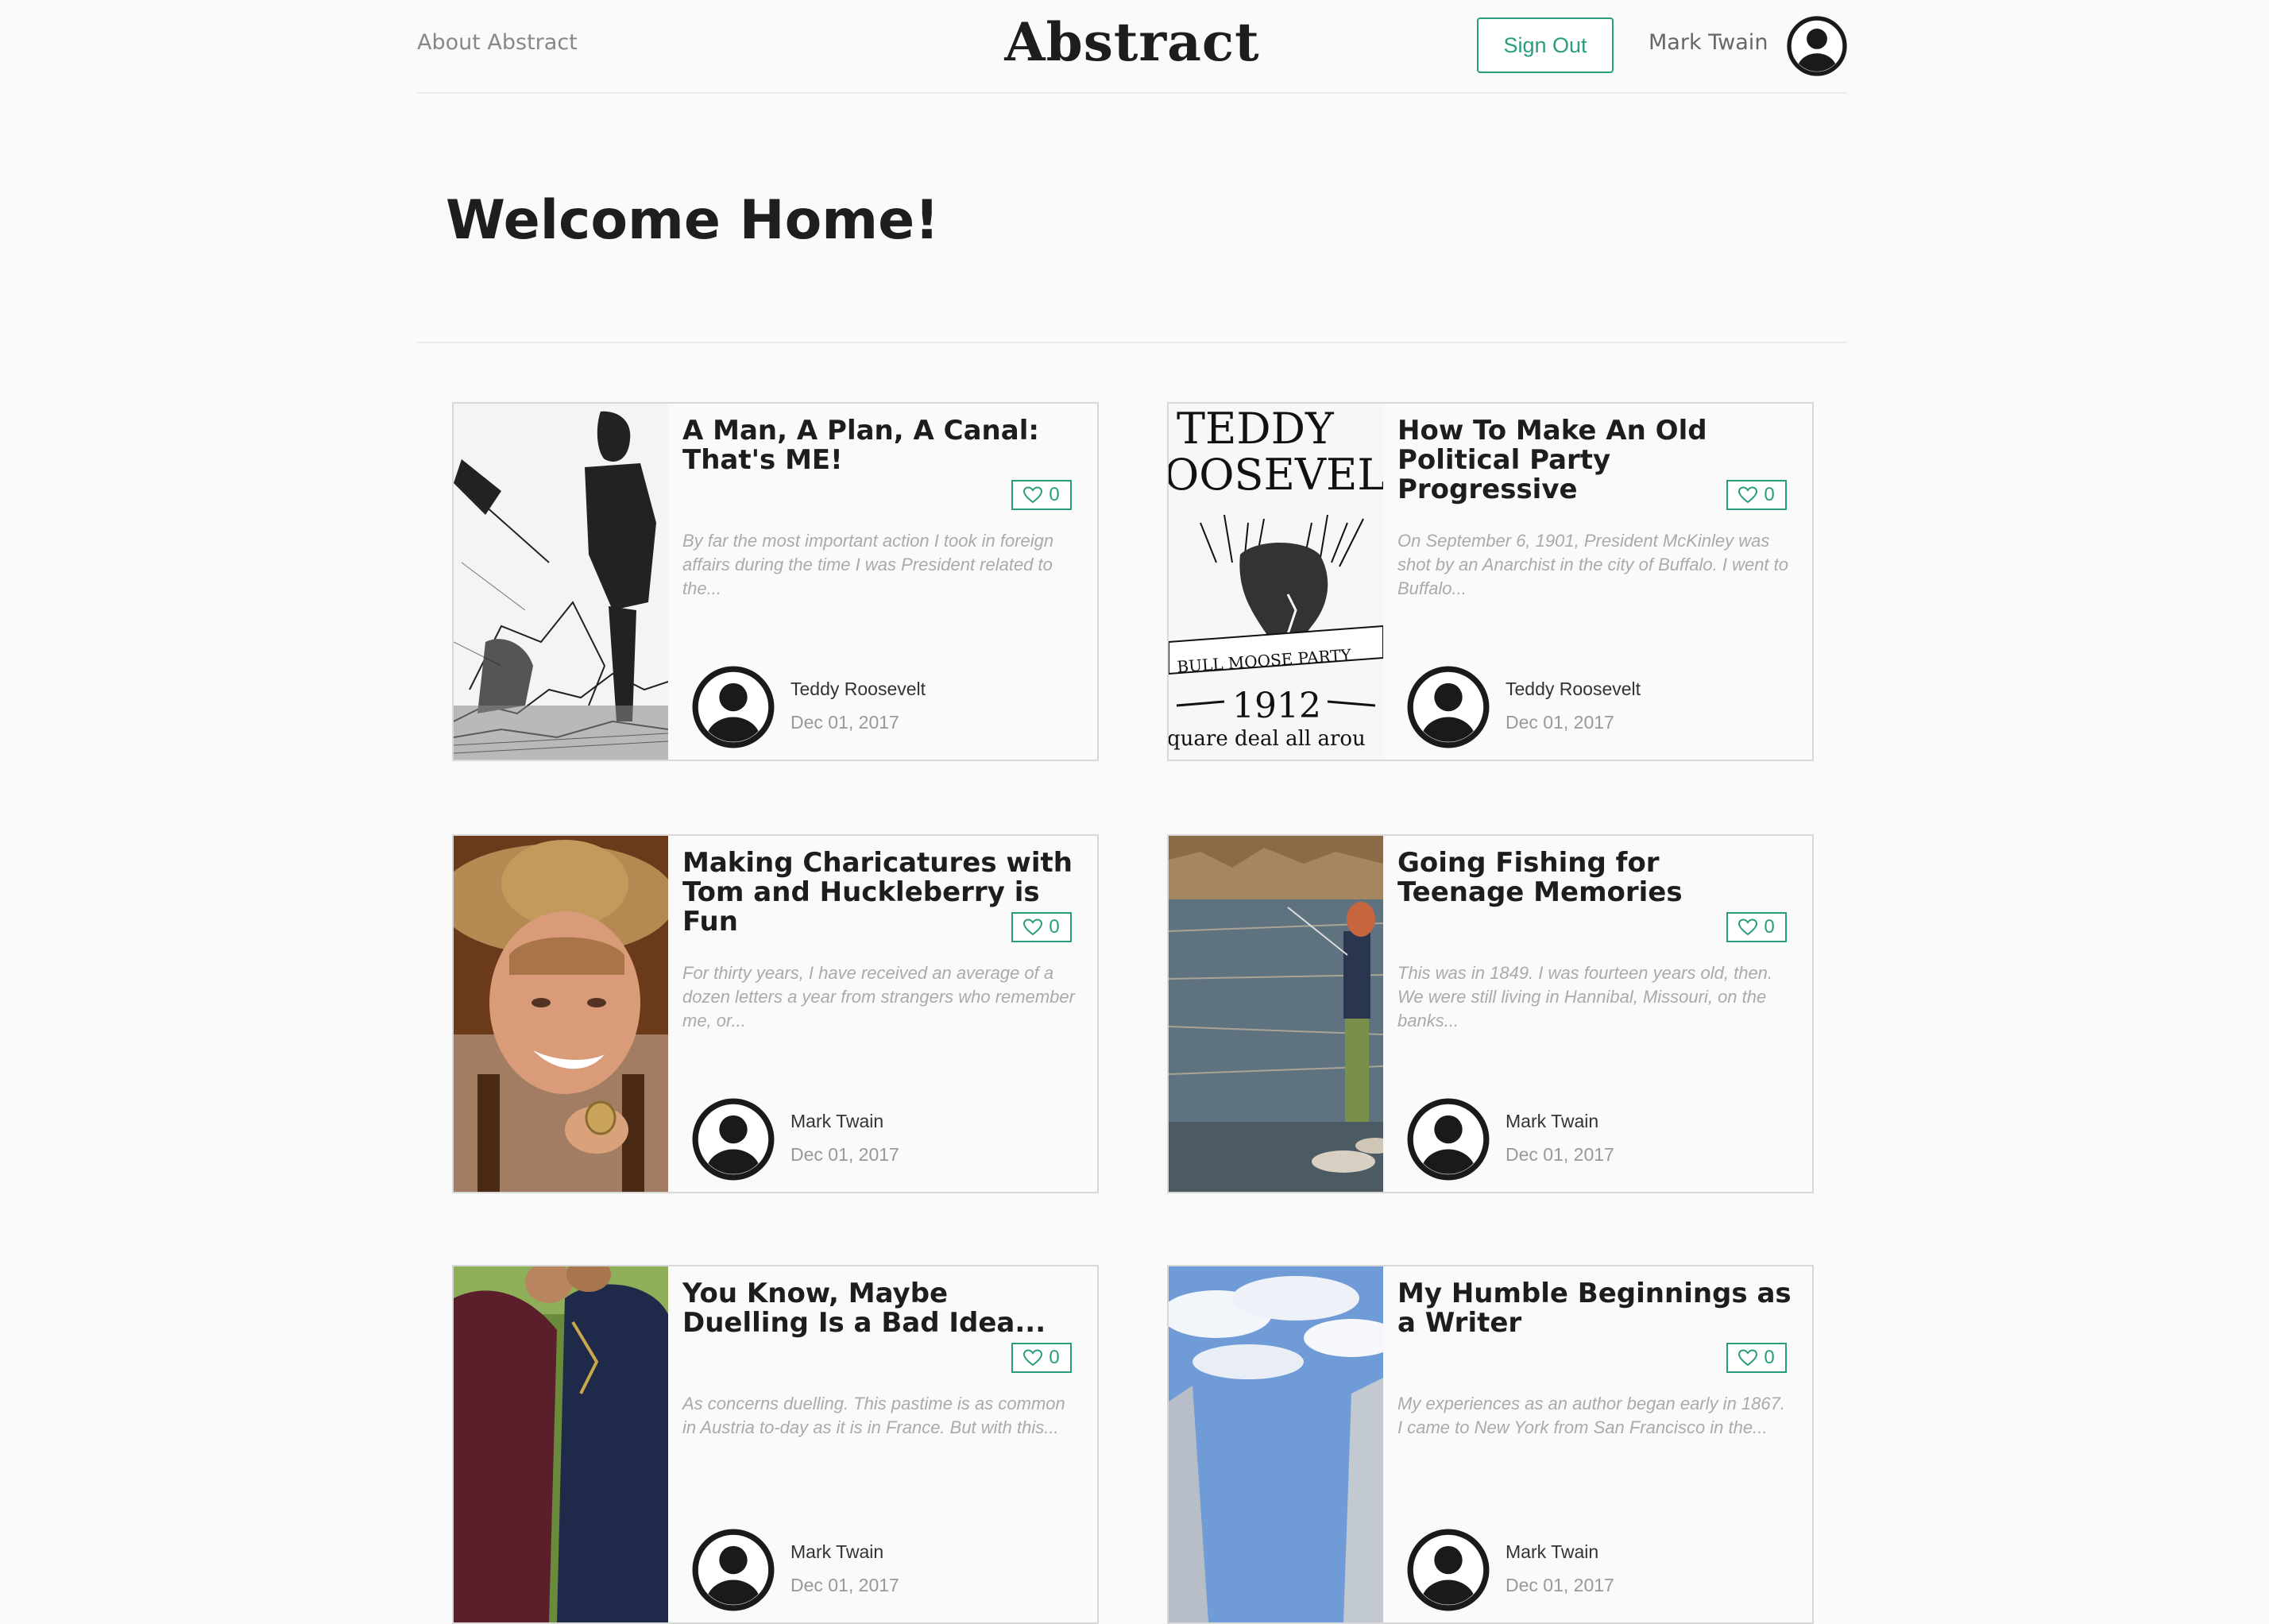 The width and height of the screenshot is (2269, 1624). Describe the element at coordinates (1596, 1308) in the screenshot. I see `post-title: My Humble Beginnings as a Writer` at that location.